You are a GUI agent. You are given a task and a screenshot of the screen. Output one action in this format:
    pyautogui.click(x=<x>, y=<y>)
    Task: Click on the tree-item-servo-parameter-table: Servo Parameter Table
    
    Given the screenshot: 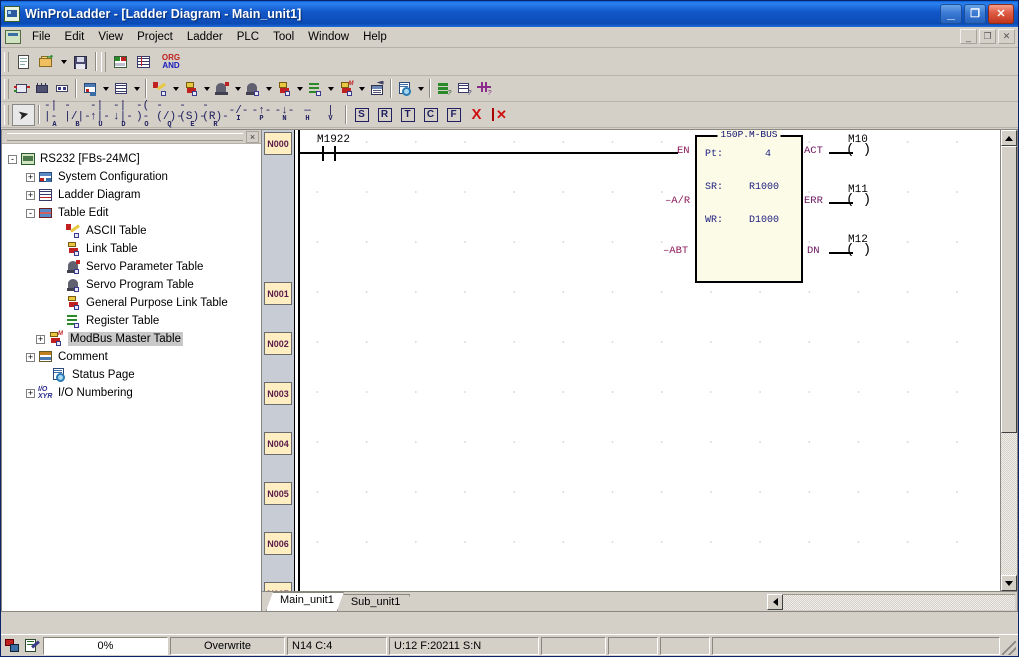 What is the action you would take?
    pyautogui.click(x=134, y=267)
    